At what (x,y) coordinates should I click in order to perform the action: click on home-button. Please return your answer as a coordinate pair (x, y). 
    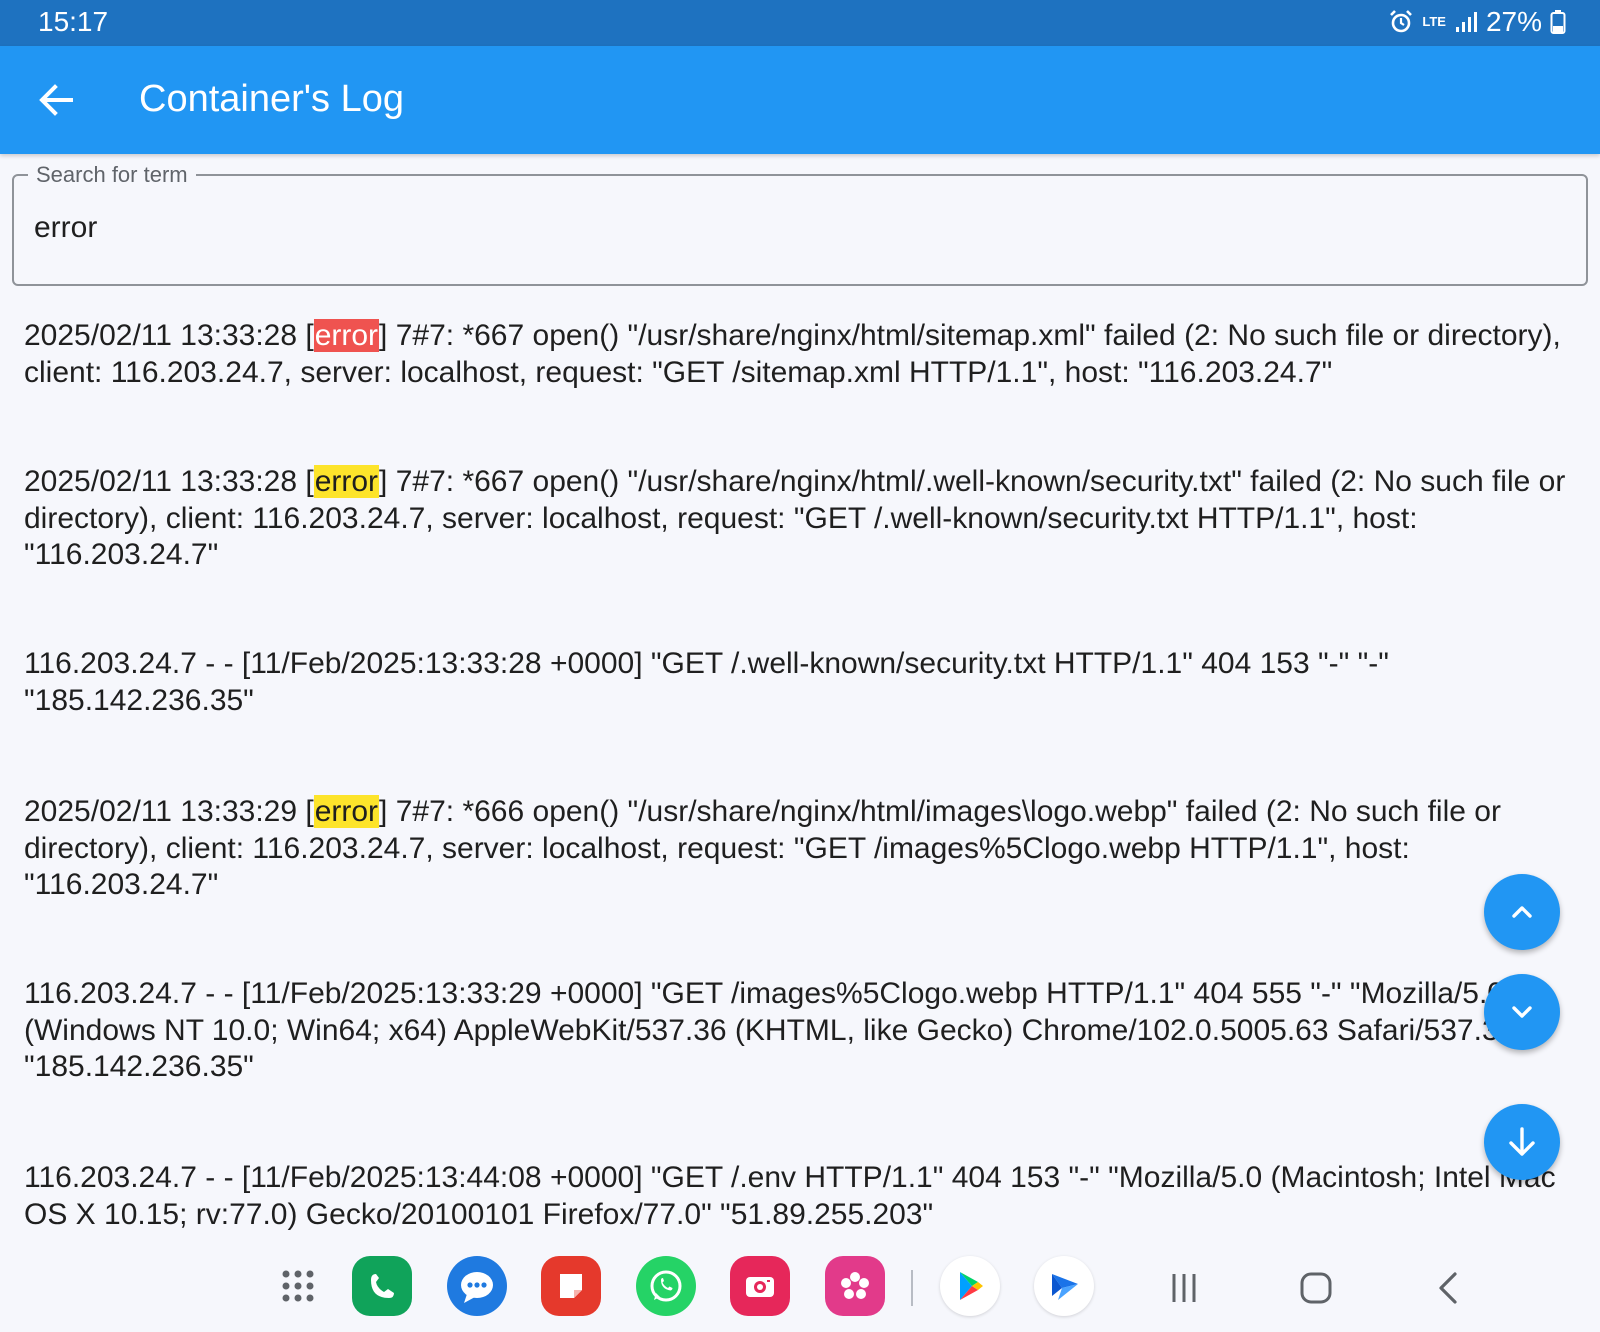
    Looking at the image, I should click on (1316, 1288).